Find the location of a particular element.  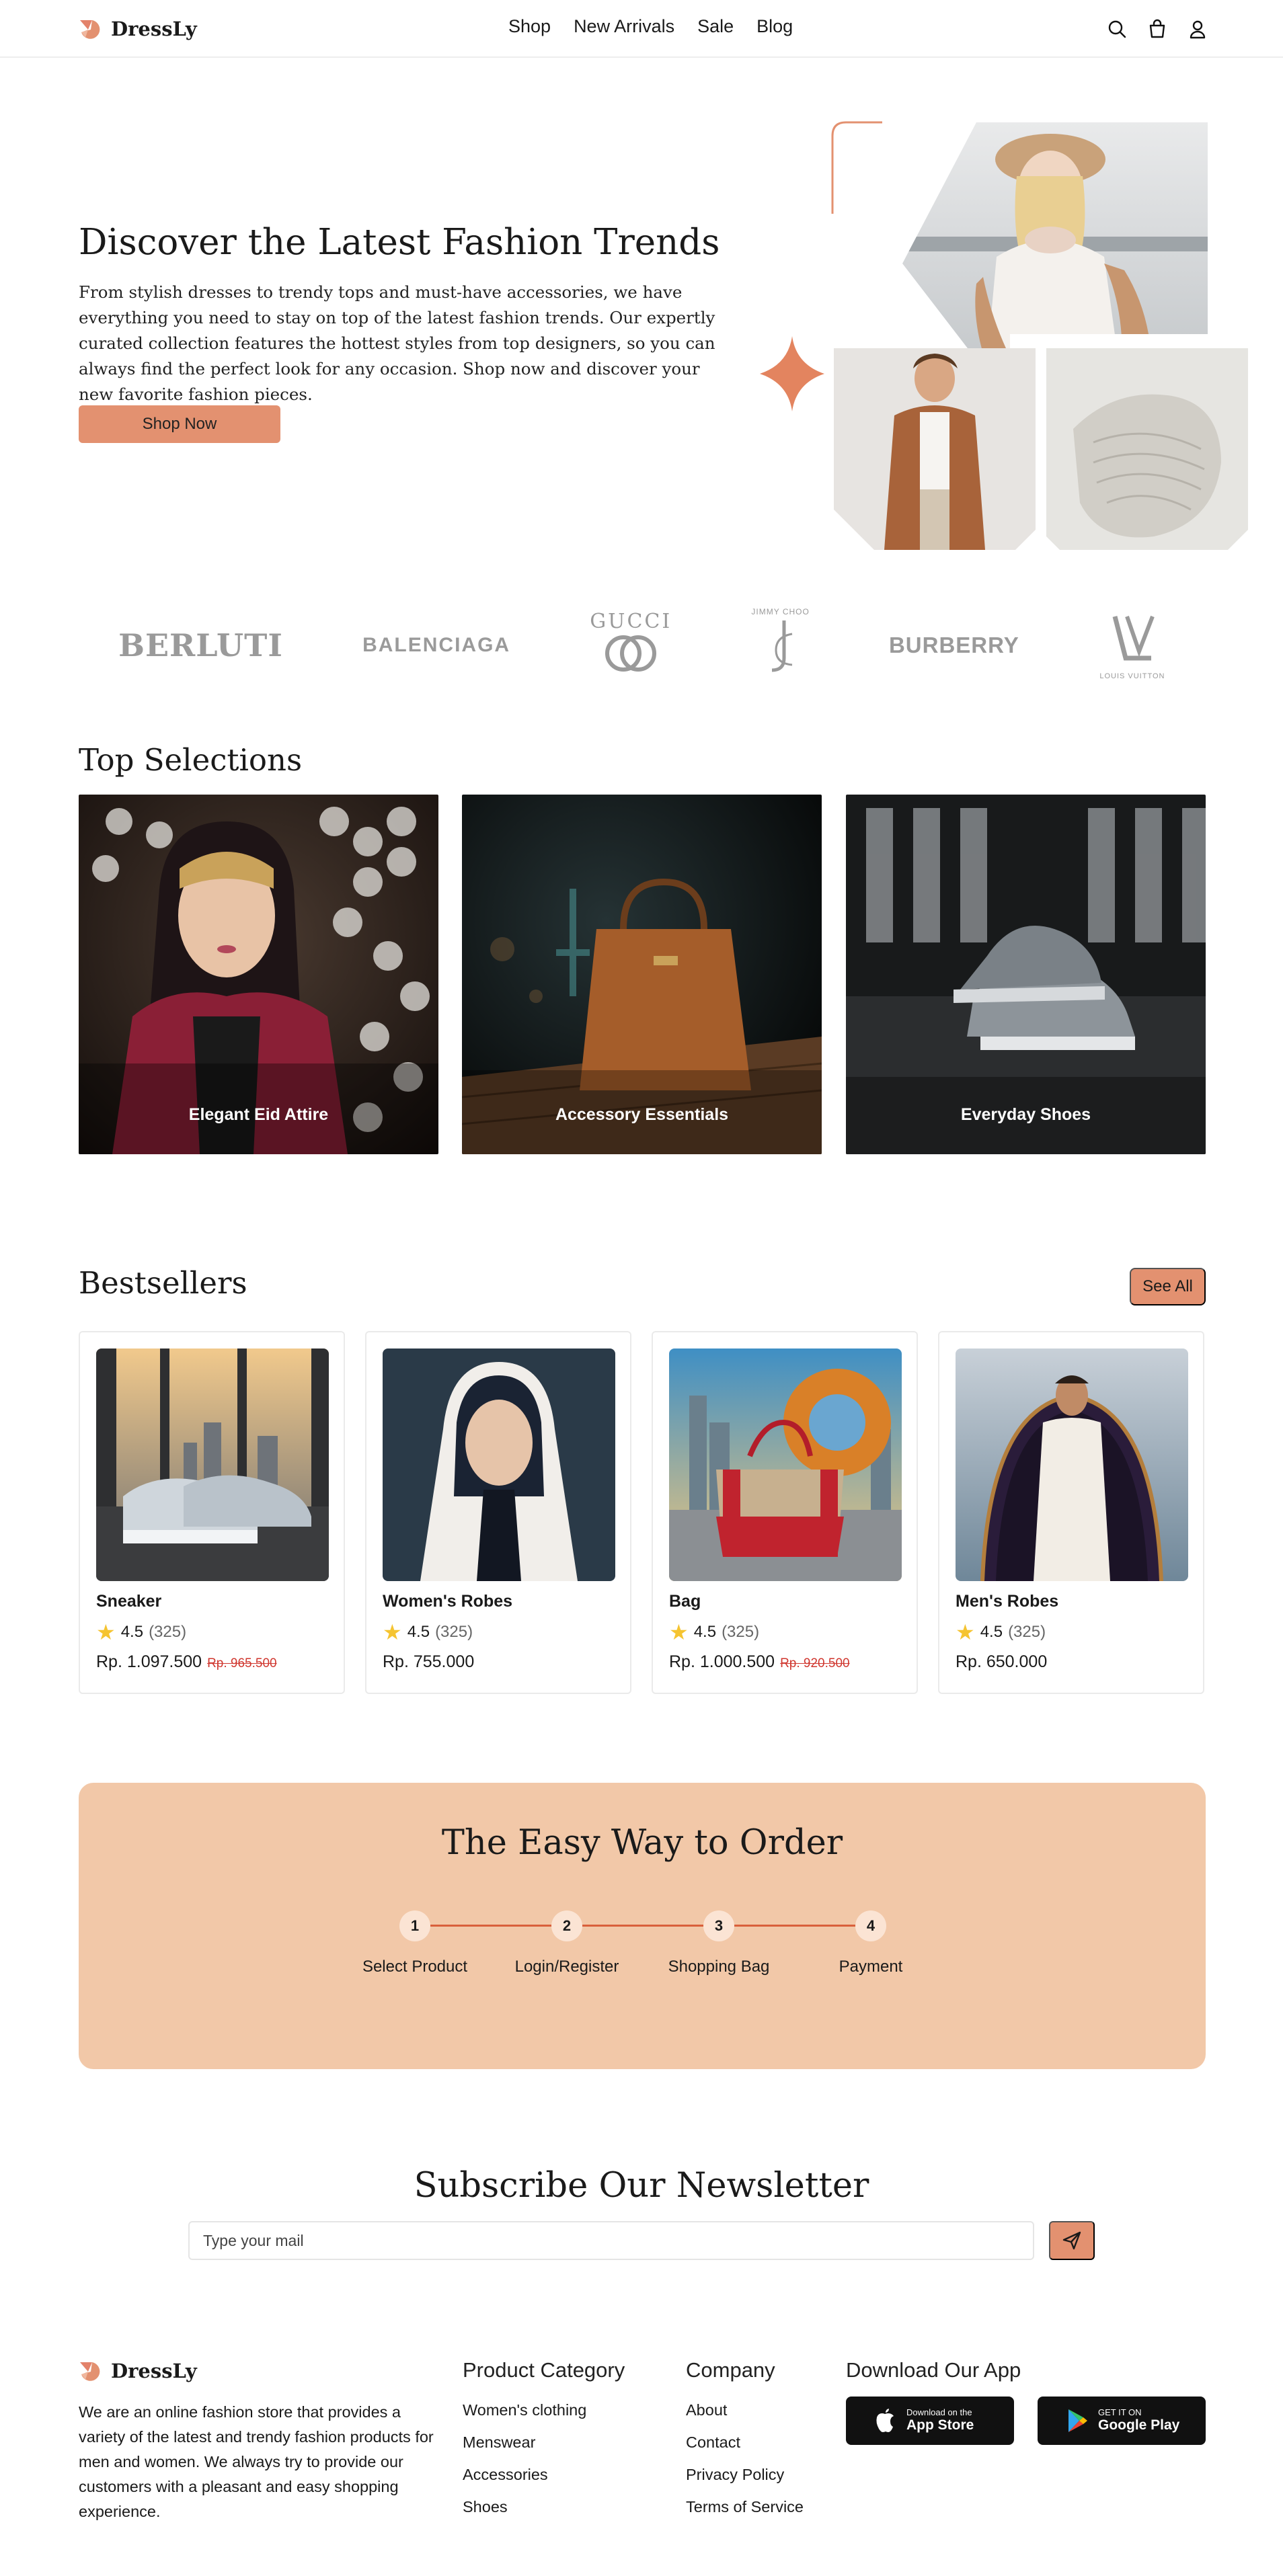

newsletter-send-button is located at coordinates (1072, 2240).